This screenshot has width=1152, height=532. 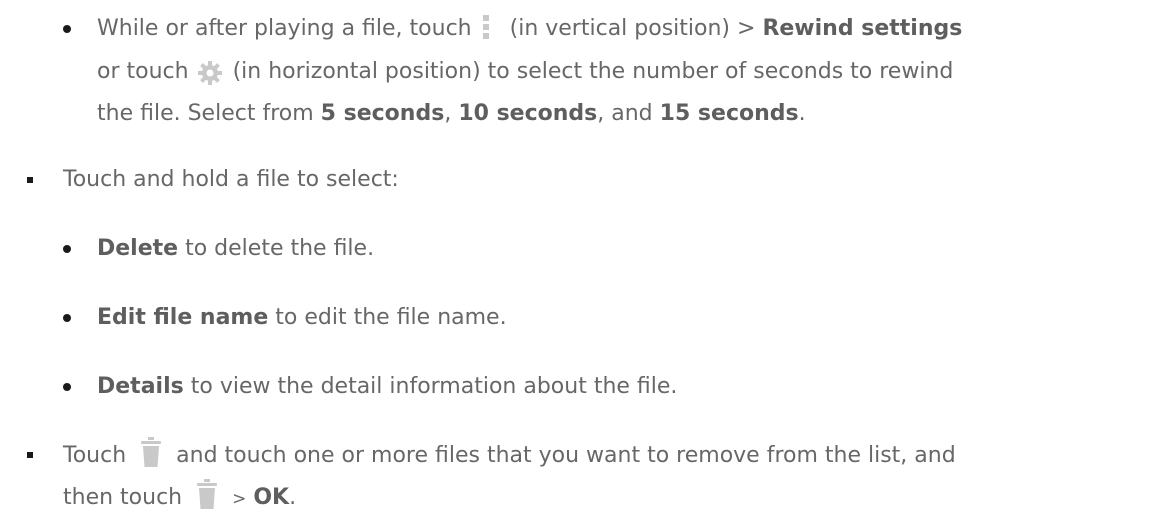 What do you see at coordinates (382, 113) in the screenshot?
I see `option-5-seconds: 5 seconds` at bounding box center [382, 113].